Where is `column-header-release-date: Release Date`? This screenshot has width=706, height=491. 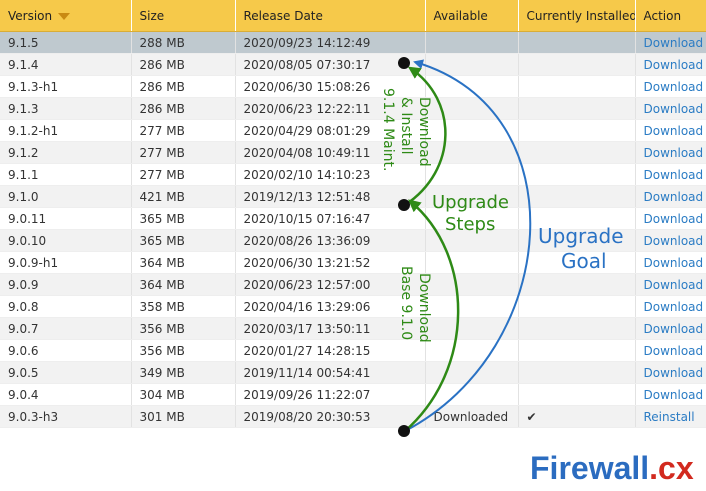 column-header-release-date: Release Date is located at coordinates (330, 16).